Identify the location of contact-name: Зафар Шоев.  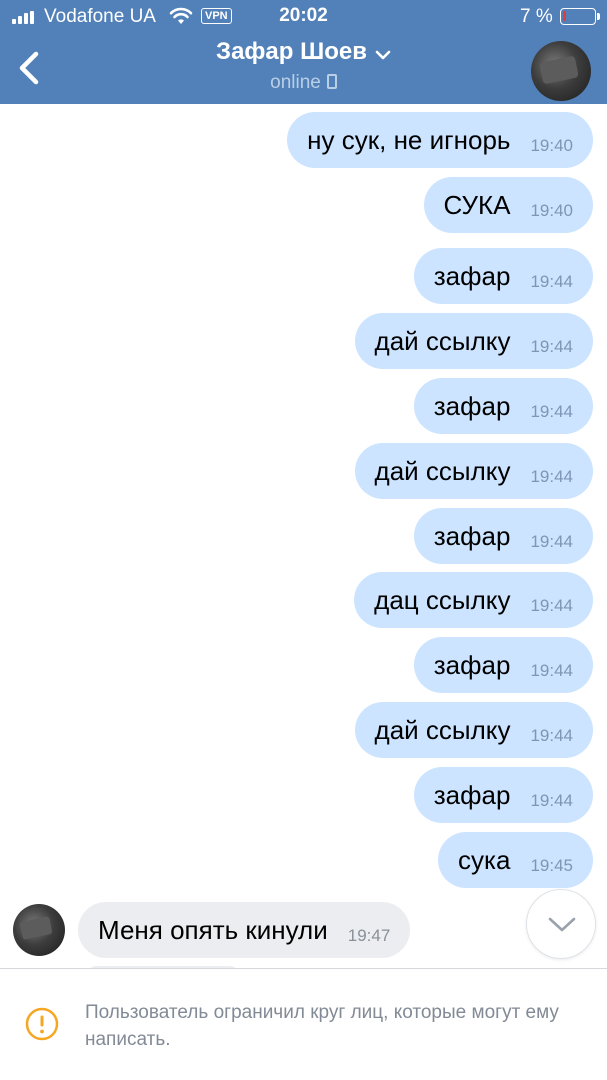
(291, 51).